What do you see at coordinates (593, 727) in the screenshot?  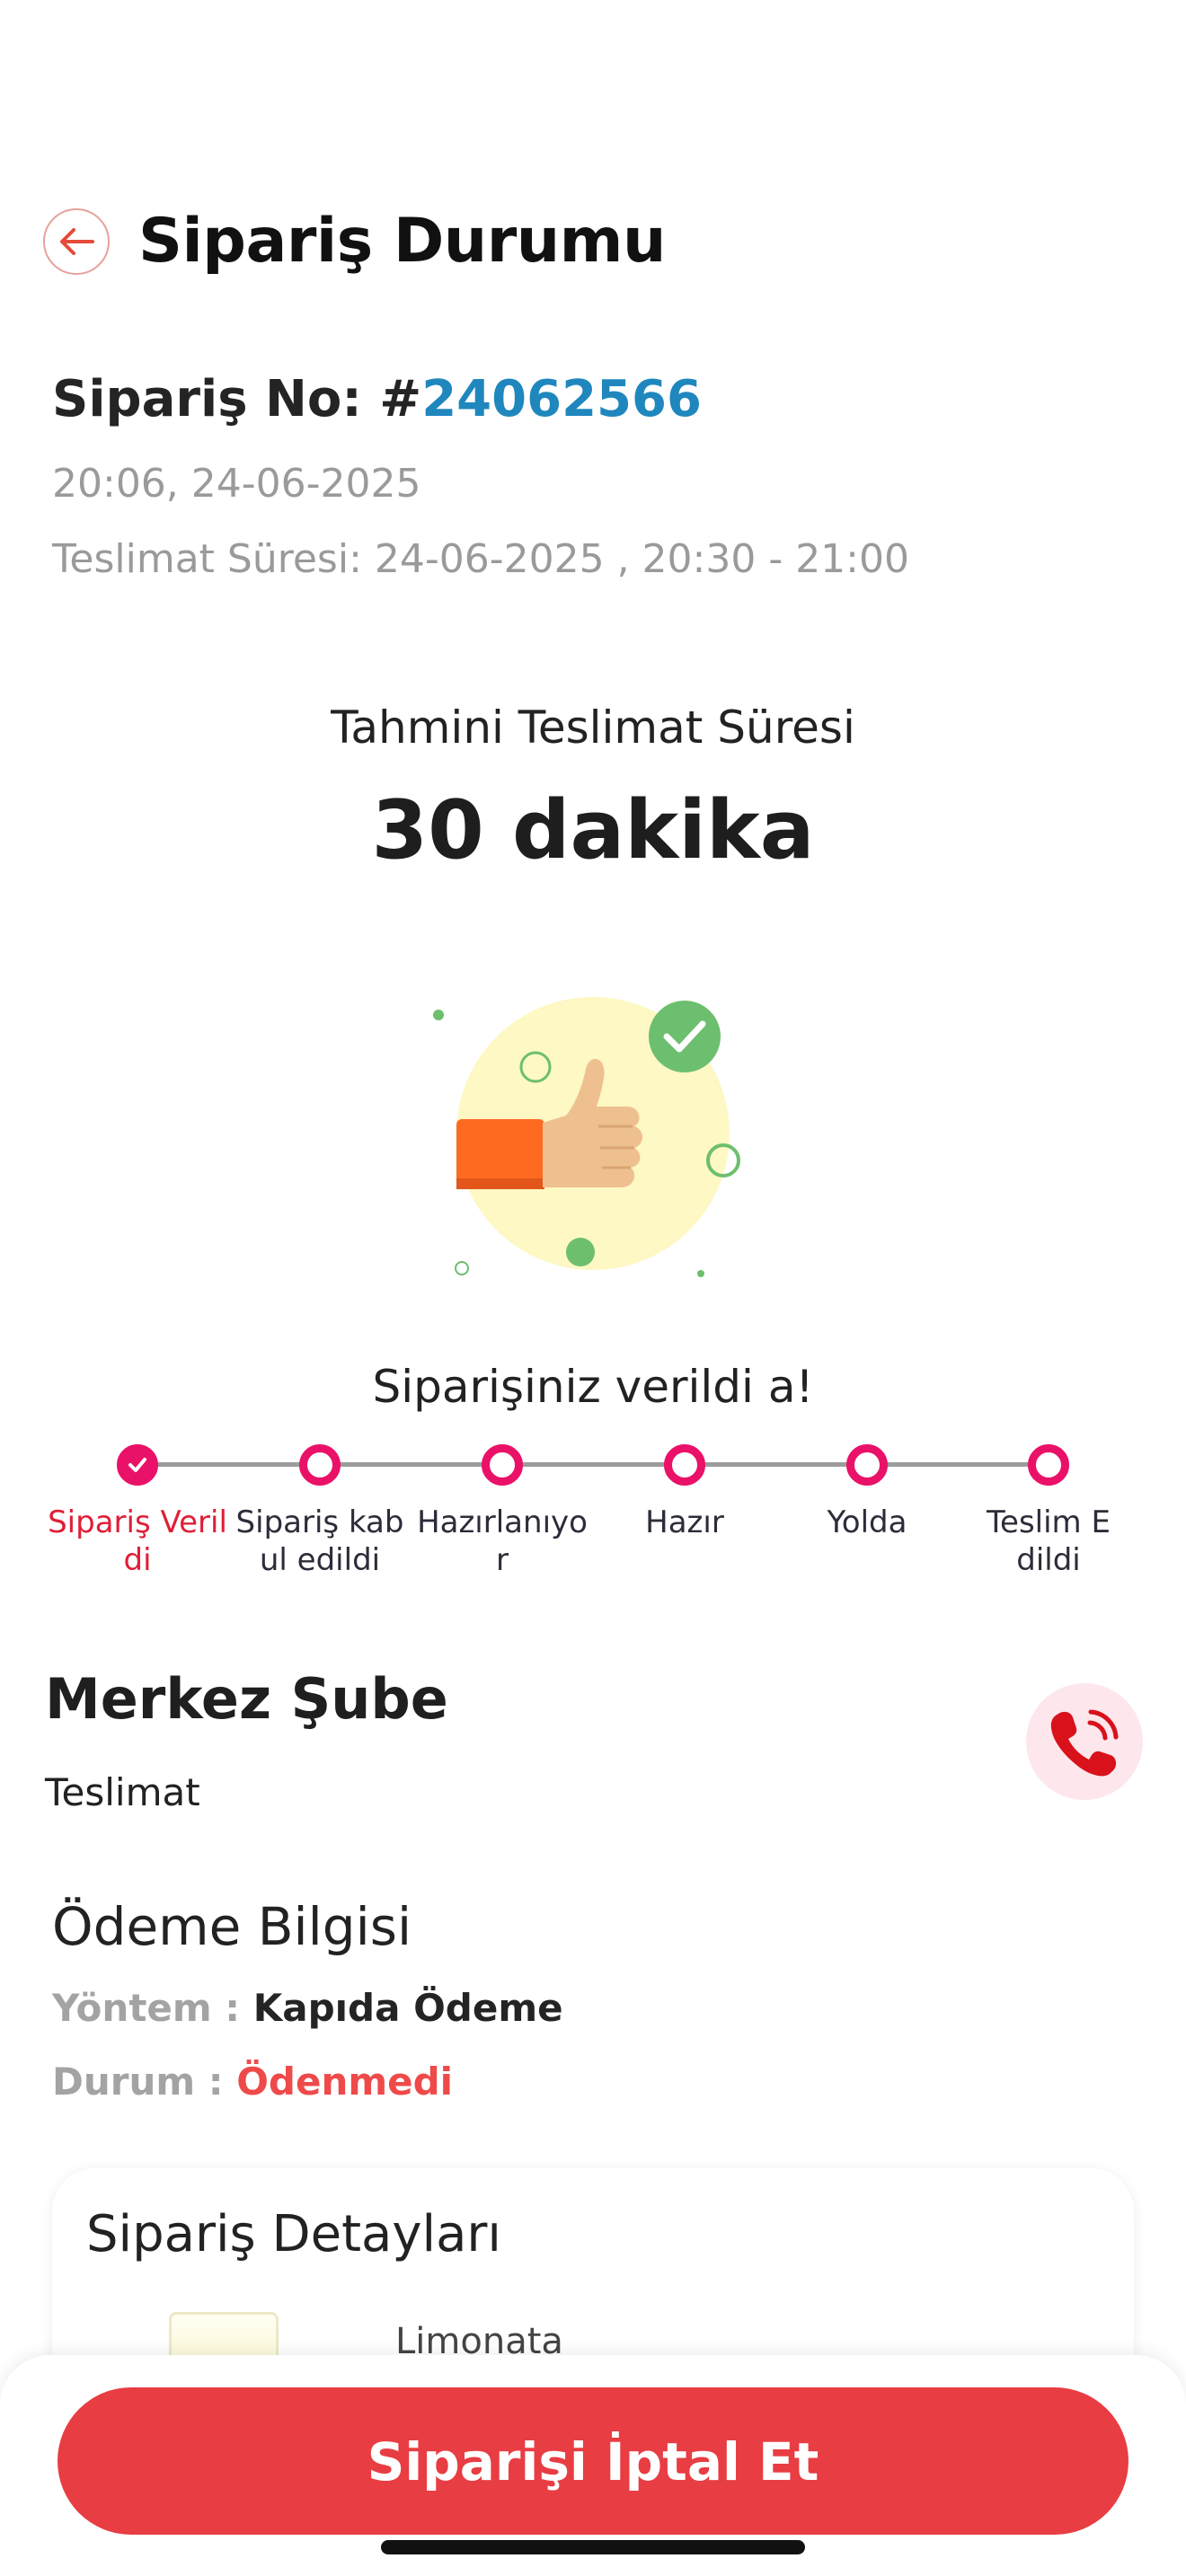 I see `estimate-label: Tahmini Teslimat Süresi` at bounding box center [593, 727].